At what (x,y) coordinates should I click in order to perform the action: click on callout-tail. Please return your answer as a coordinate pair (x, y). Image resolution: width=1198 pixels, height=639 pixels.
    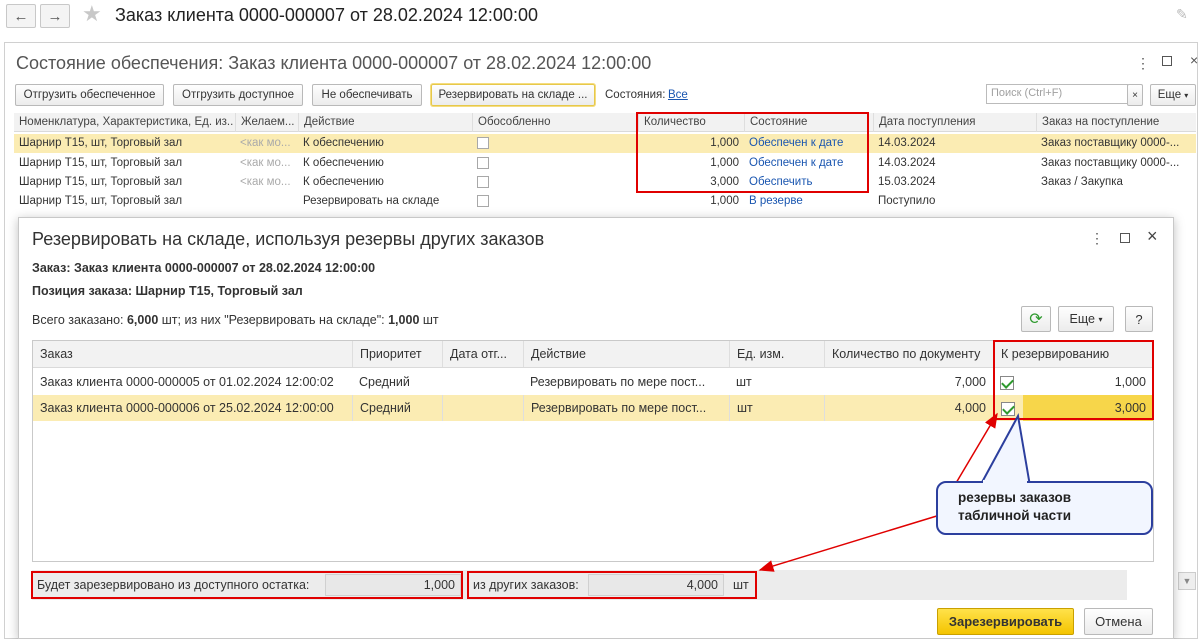
    Looking at the image, I should click on (1005, 449).